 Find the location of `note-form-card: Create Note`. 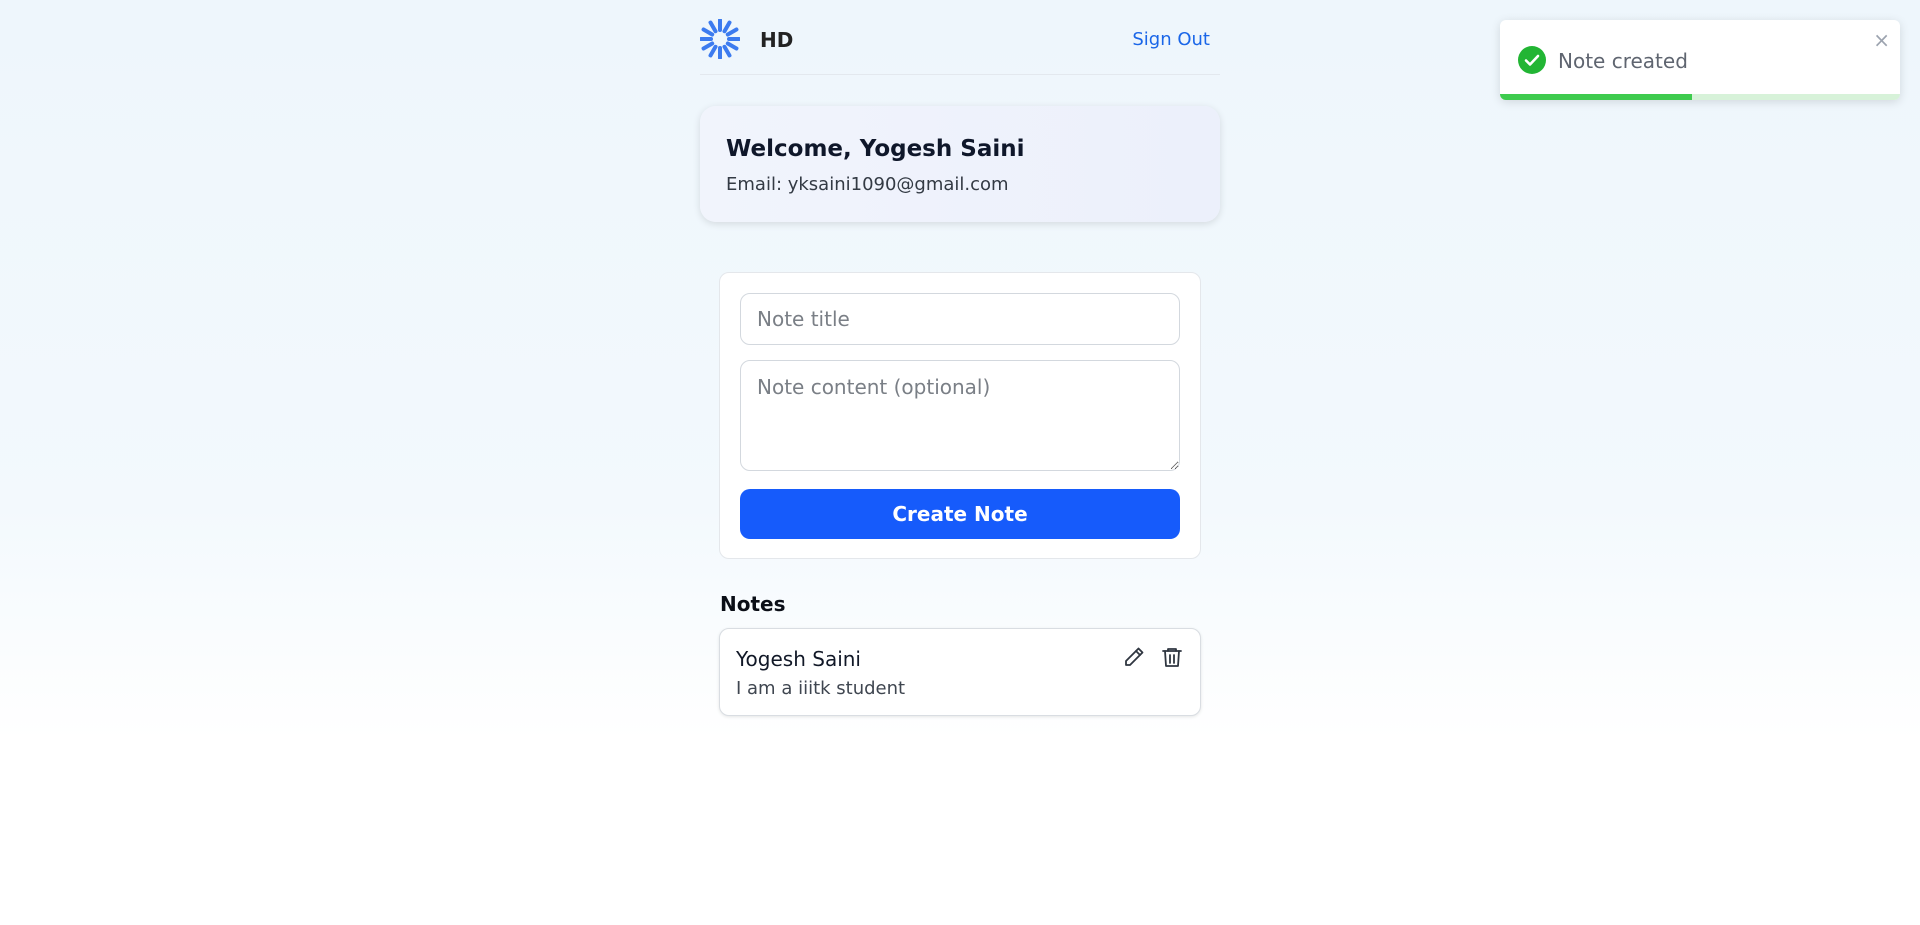

note-form-card: Create Note is located at coordinates (960, 415).